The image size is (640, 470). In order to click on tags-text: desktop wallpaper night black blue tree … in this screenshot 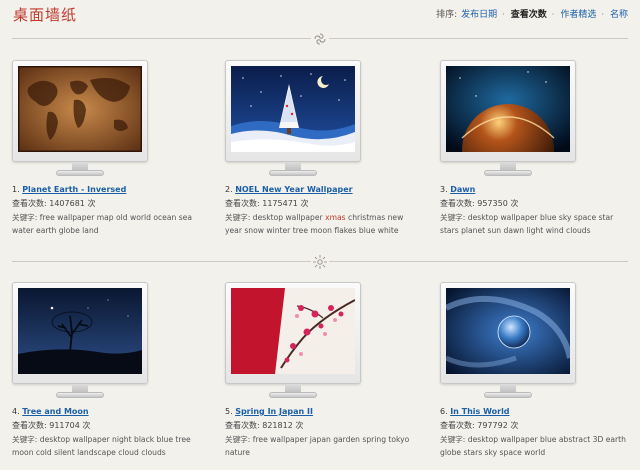, I will do `click(101, 446)`.